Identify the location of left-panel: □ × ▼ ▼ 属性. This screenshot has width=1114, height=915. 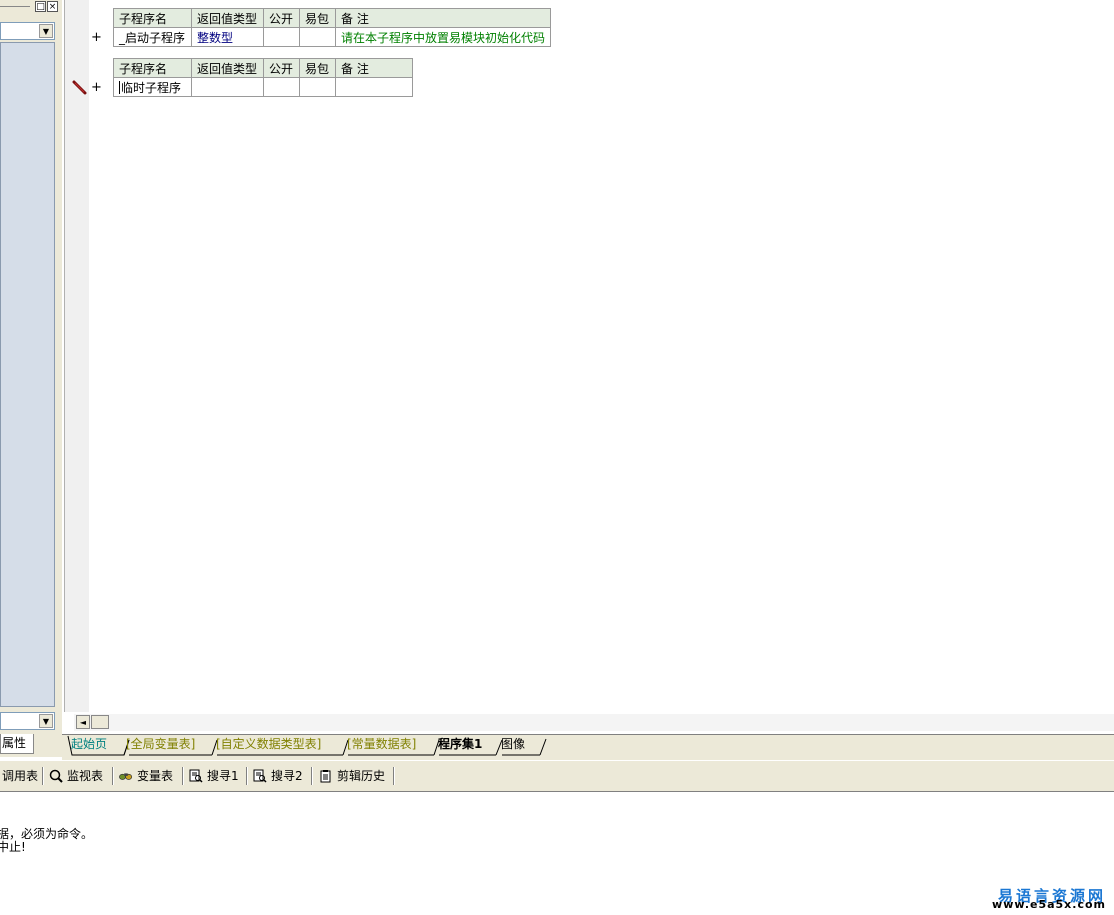
(31, 378).